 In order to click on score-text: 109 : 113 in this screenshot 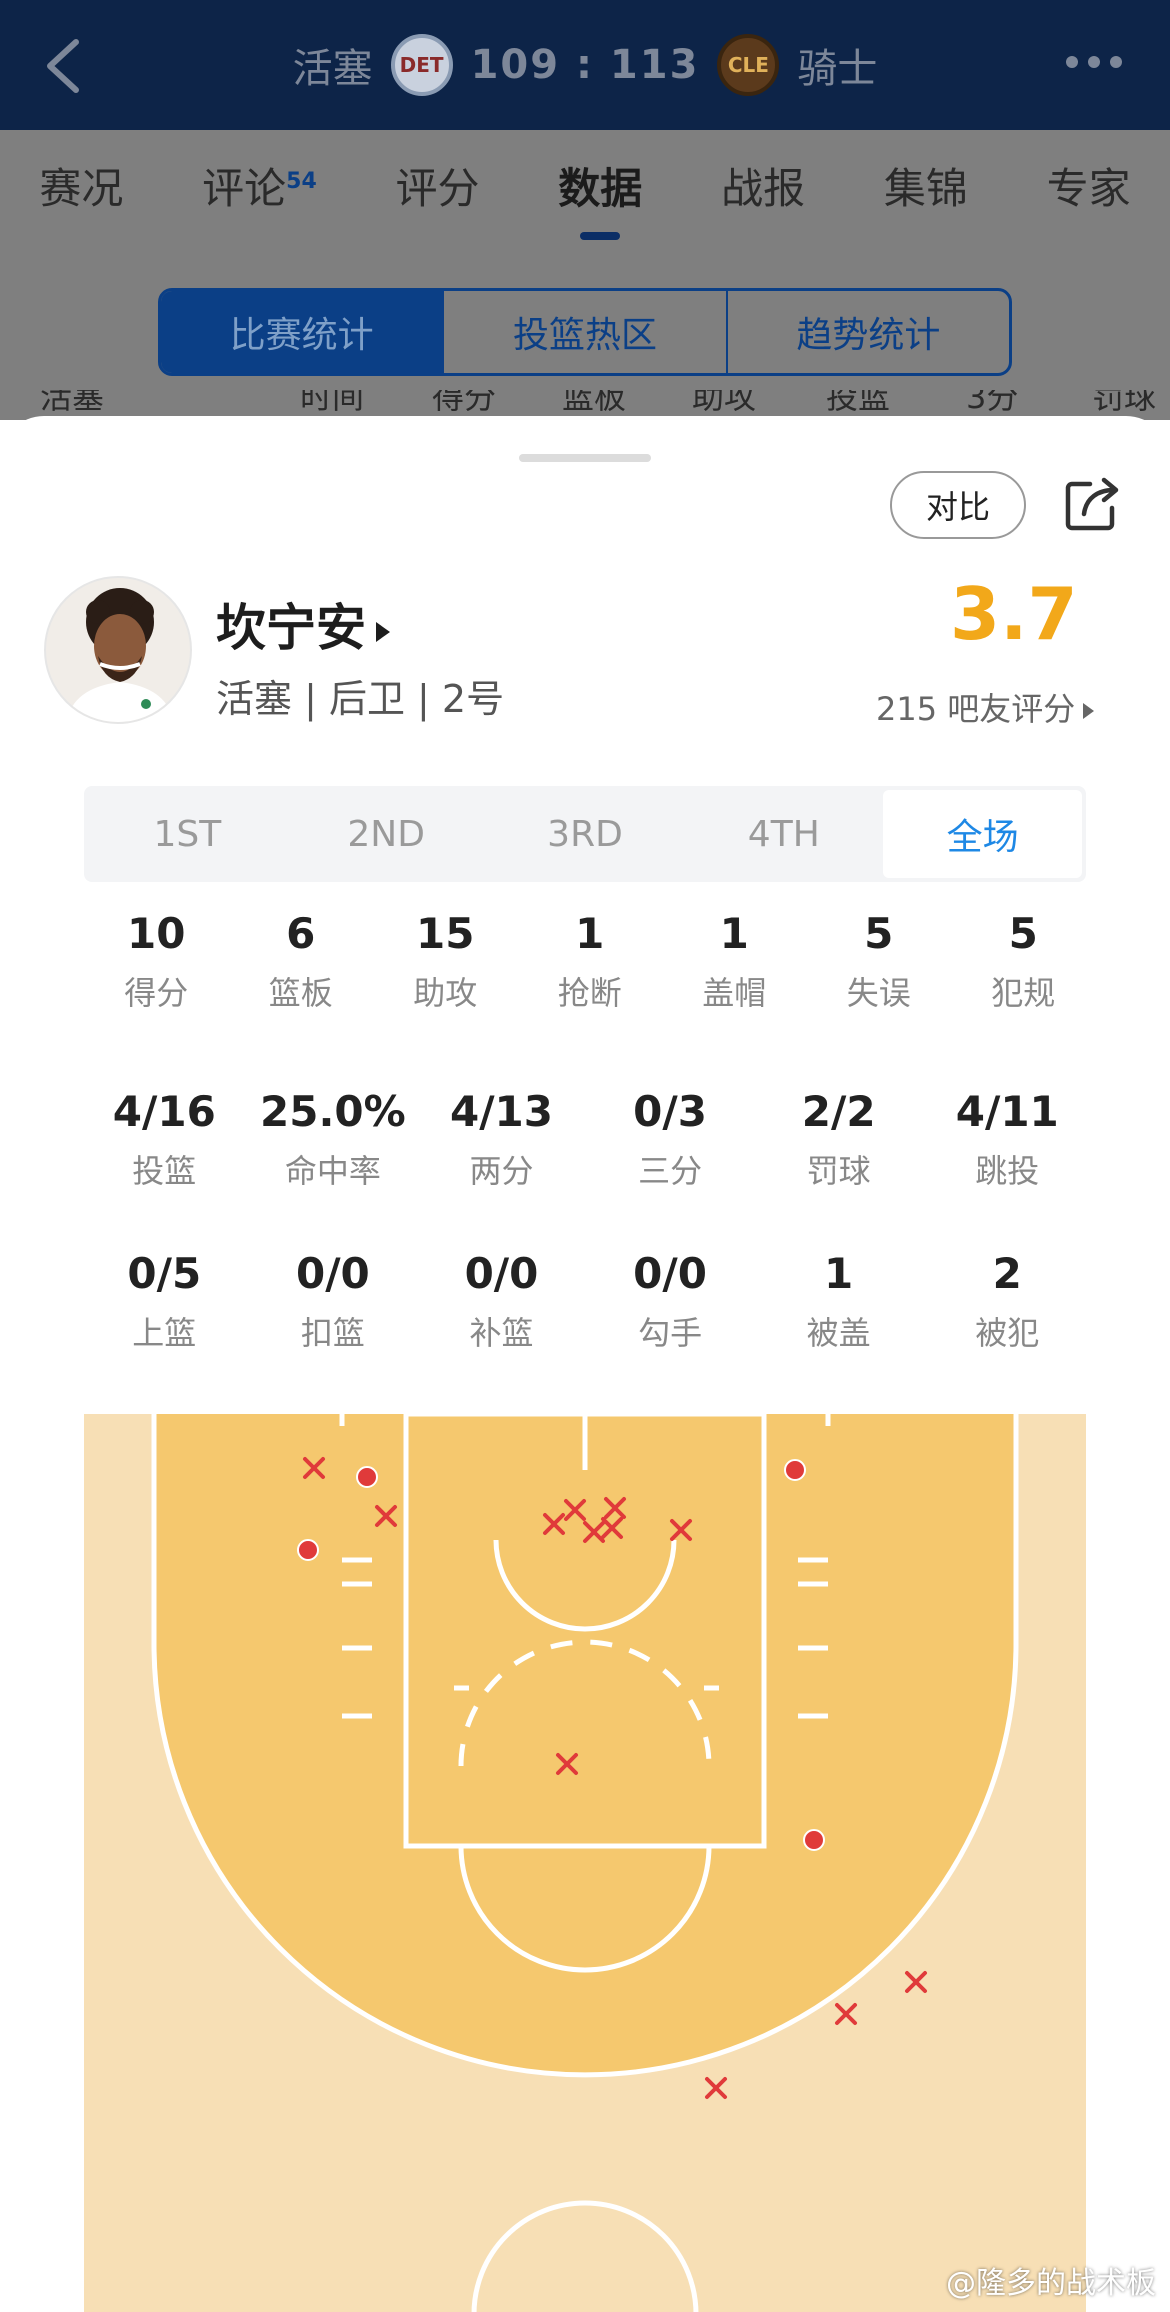, I will do `click(585, 65)`.